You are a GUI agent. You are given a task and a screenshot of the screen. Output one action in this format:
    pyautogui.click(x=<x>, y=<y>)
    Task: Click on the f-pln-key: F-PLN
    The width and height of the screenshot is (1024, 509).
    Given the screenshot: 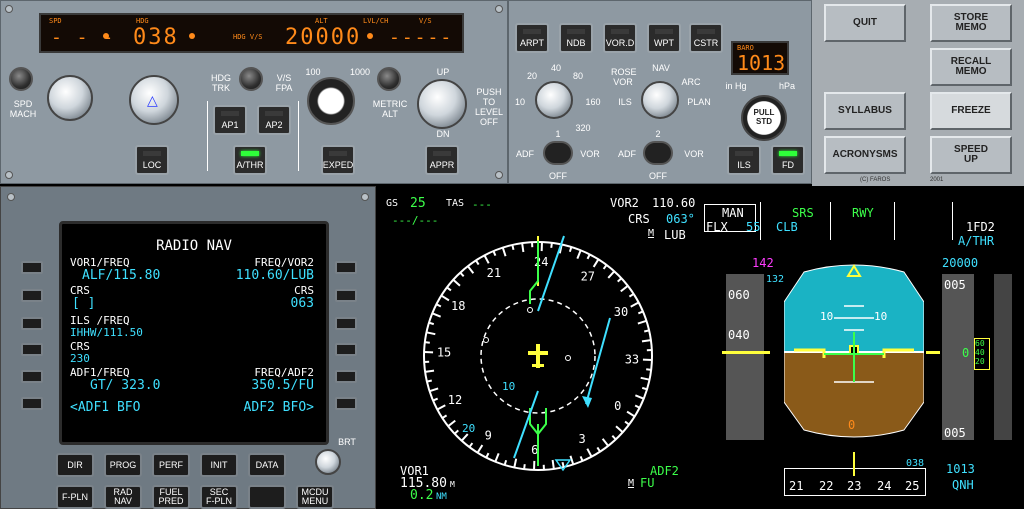 What is the action you would take?
    pyautogui.click(x=75, y=497)
    